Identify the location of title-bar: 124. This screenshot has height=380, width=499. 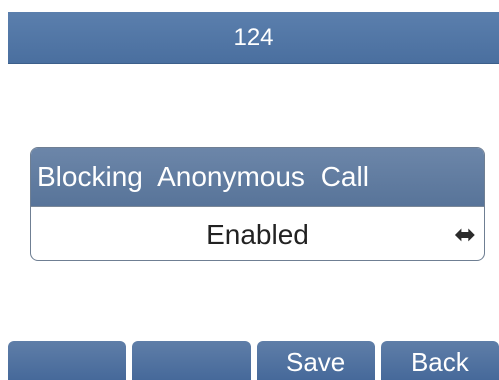
(253, 38).